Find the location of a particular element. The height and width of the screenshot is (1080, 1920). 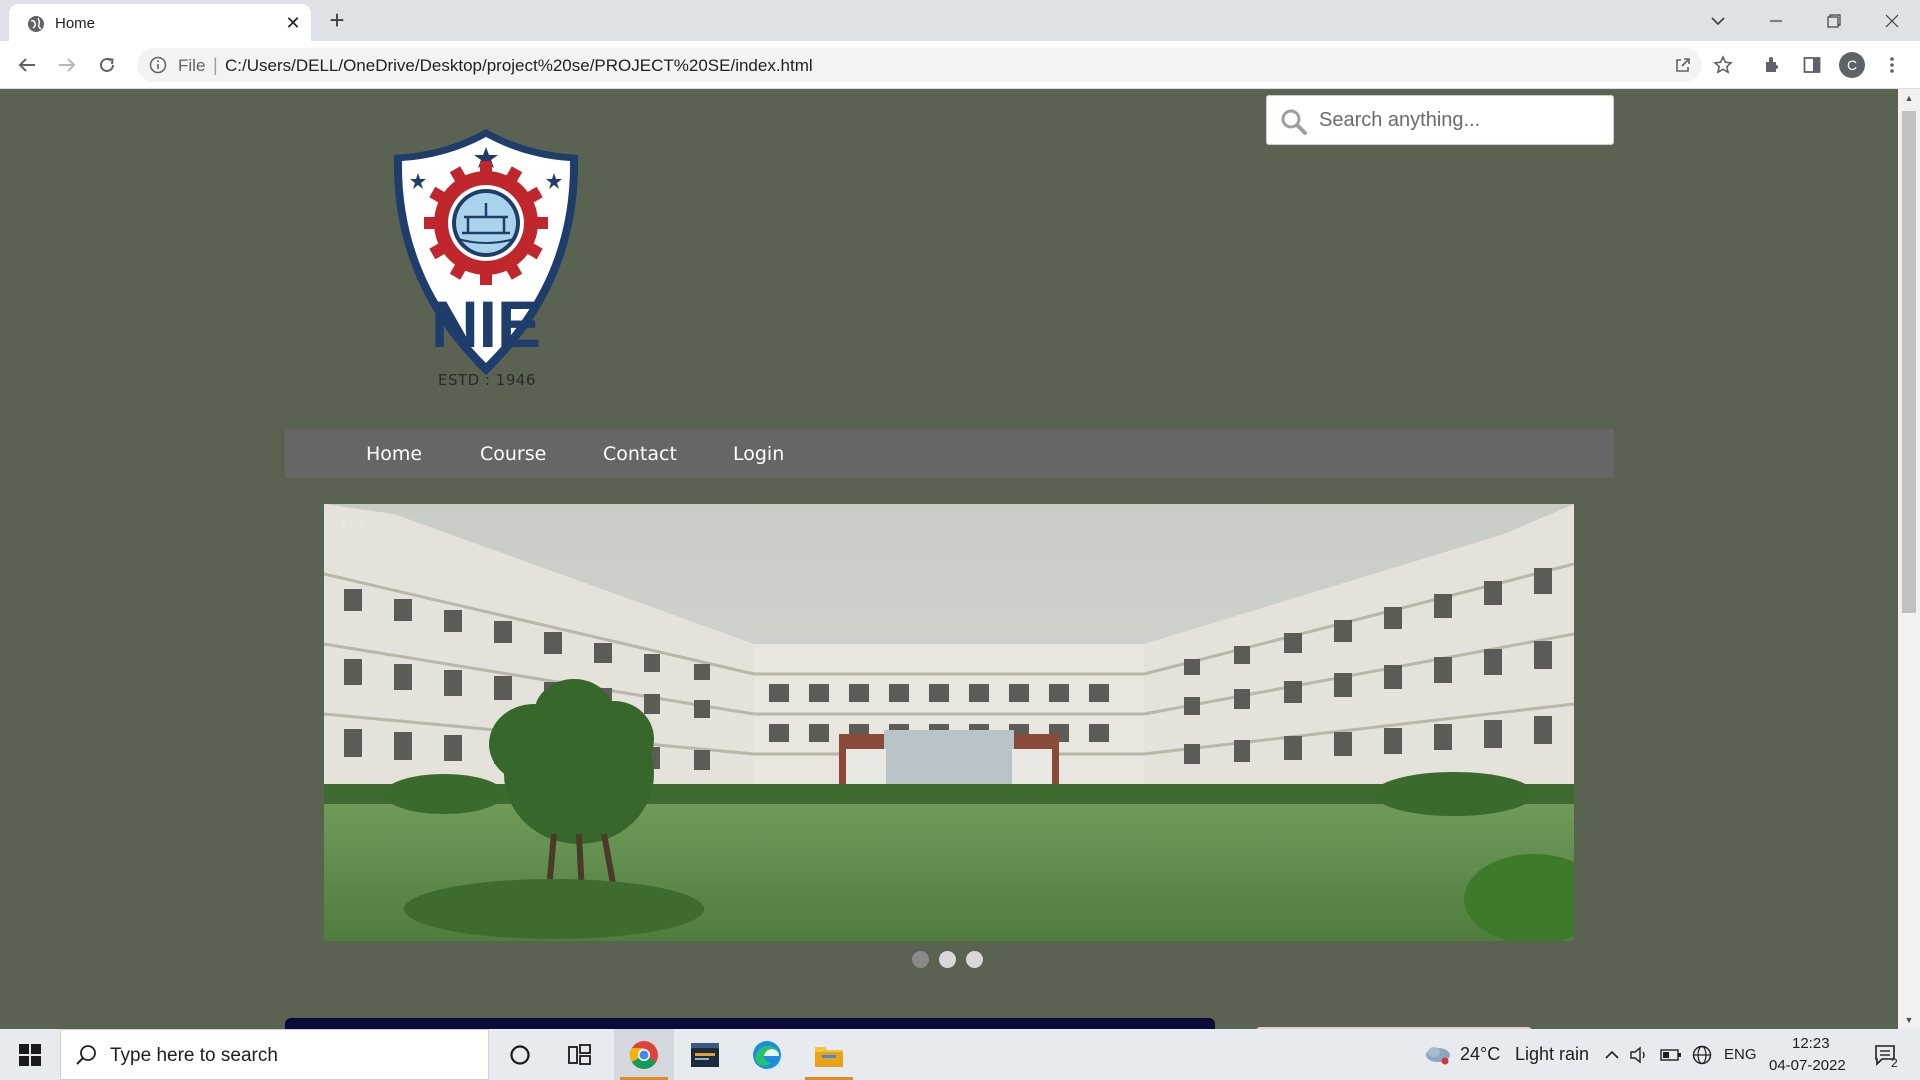

college-logo: NIE is located at coordinates (486, 252).